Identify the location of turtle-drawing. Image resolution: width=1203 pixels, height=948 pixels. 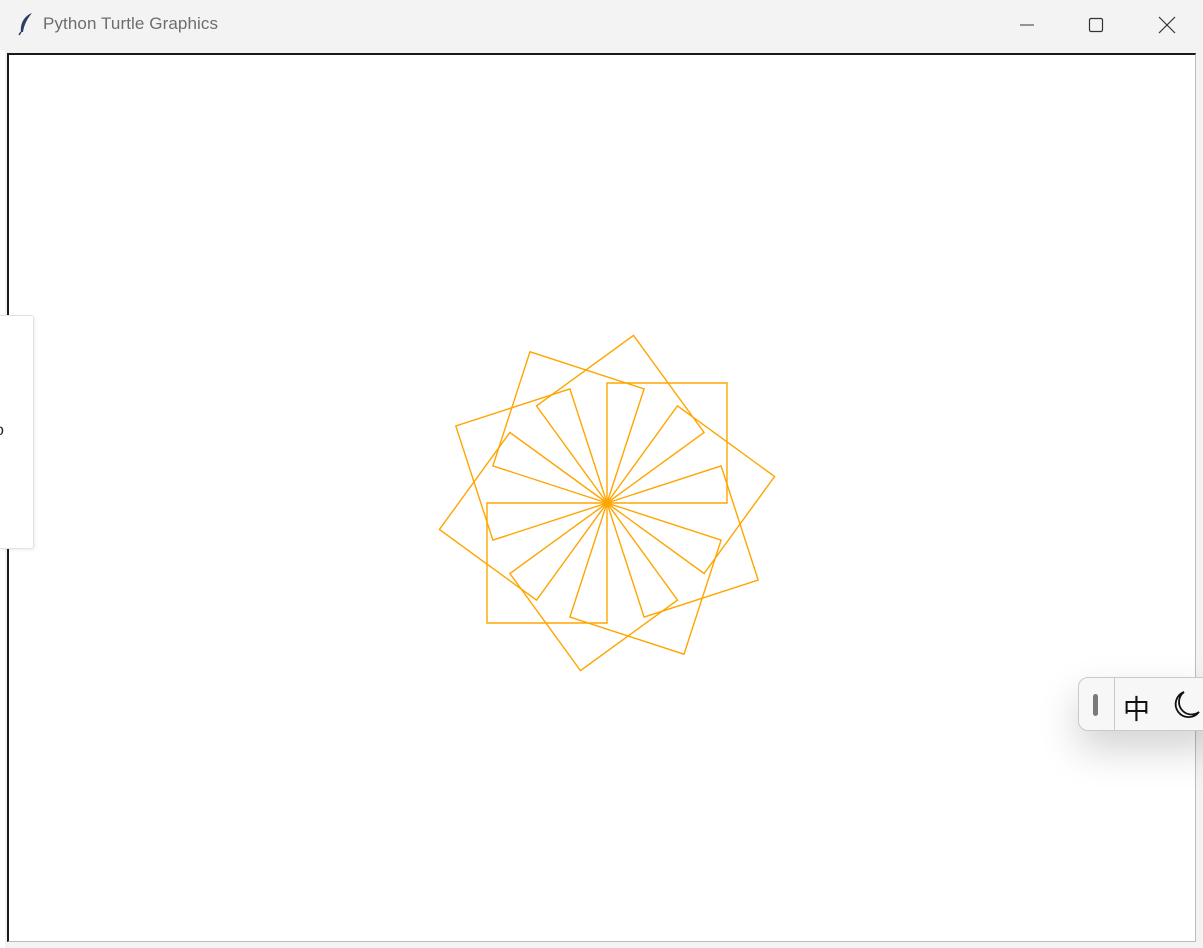
(607, 503).